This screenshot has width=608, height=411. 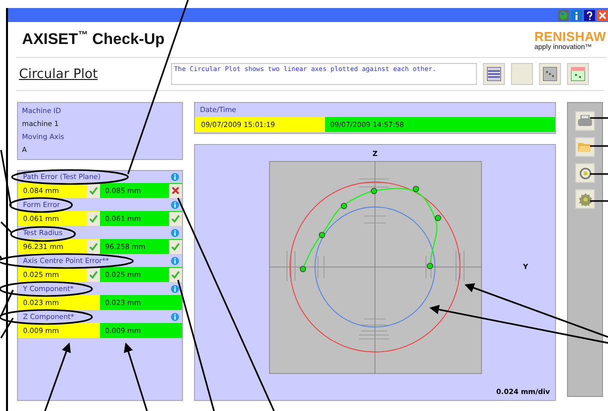 I want to click on app-logo: AXISET$^{™}$ Check-Up, so click(x=93, y=40).